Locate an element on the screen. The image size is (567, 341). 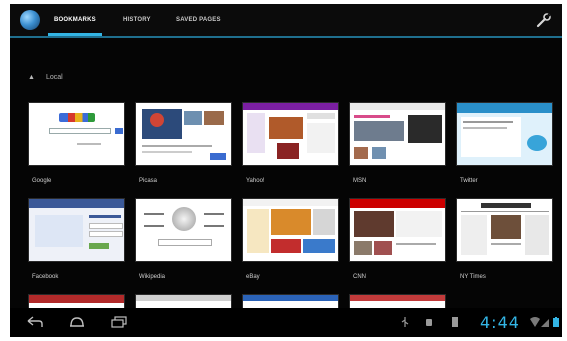
bookmark-label: CNN is located at coordinates (359, 277).